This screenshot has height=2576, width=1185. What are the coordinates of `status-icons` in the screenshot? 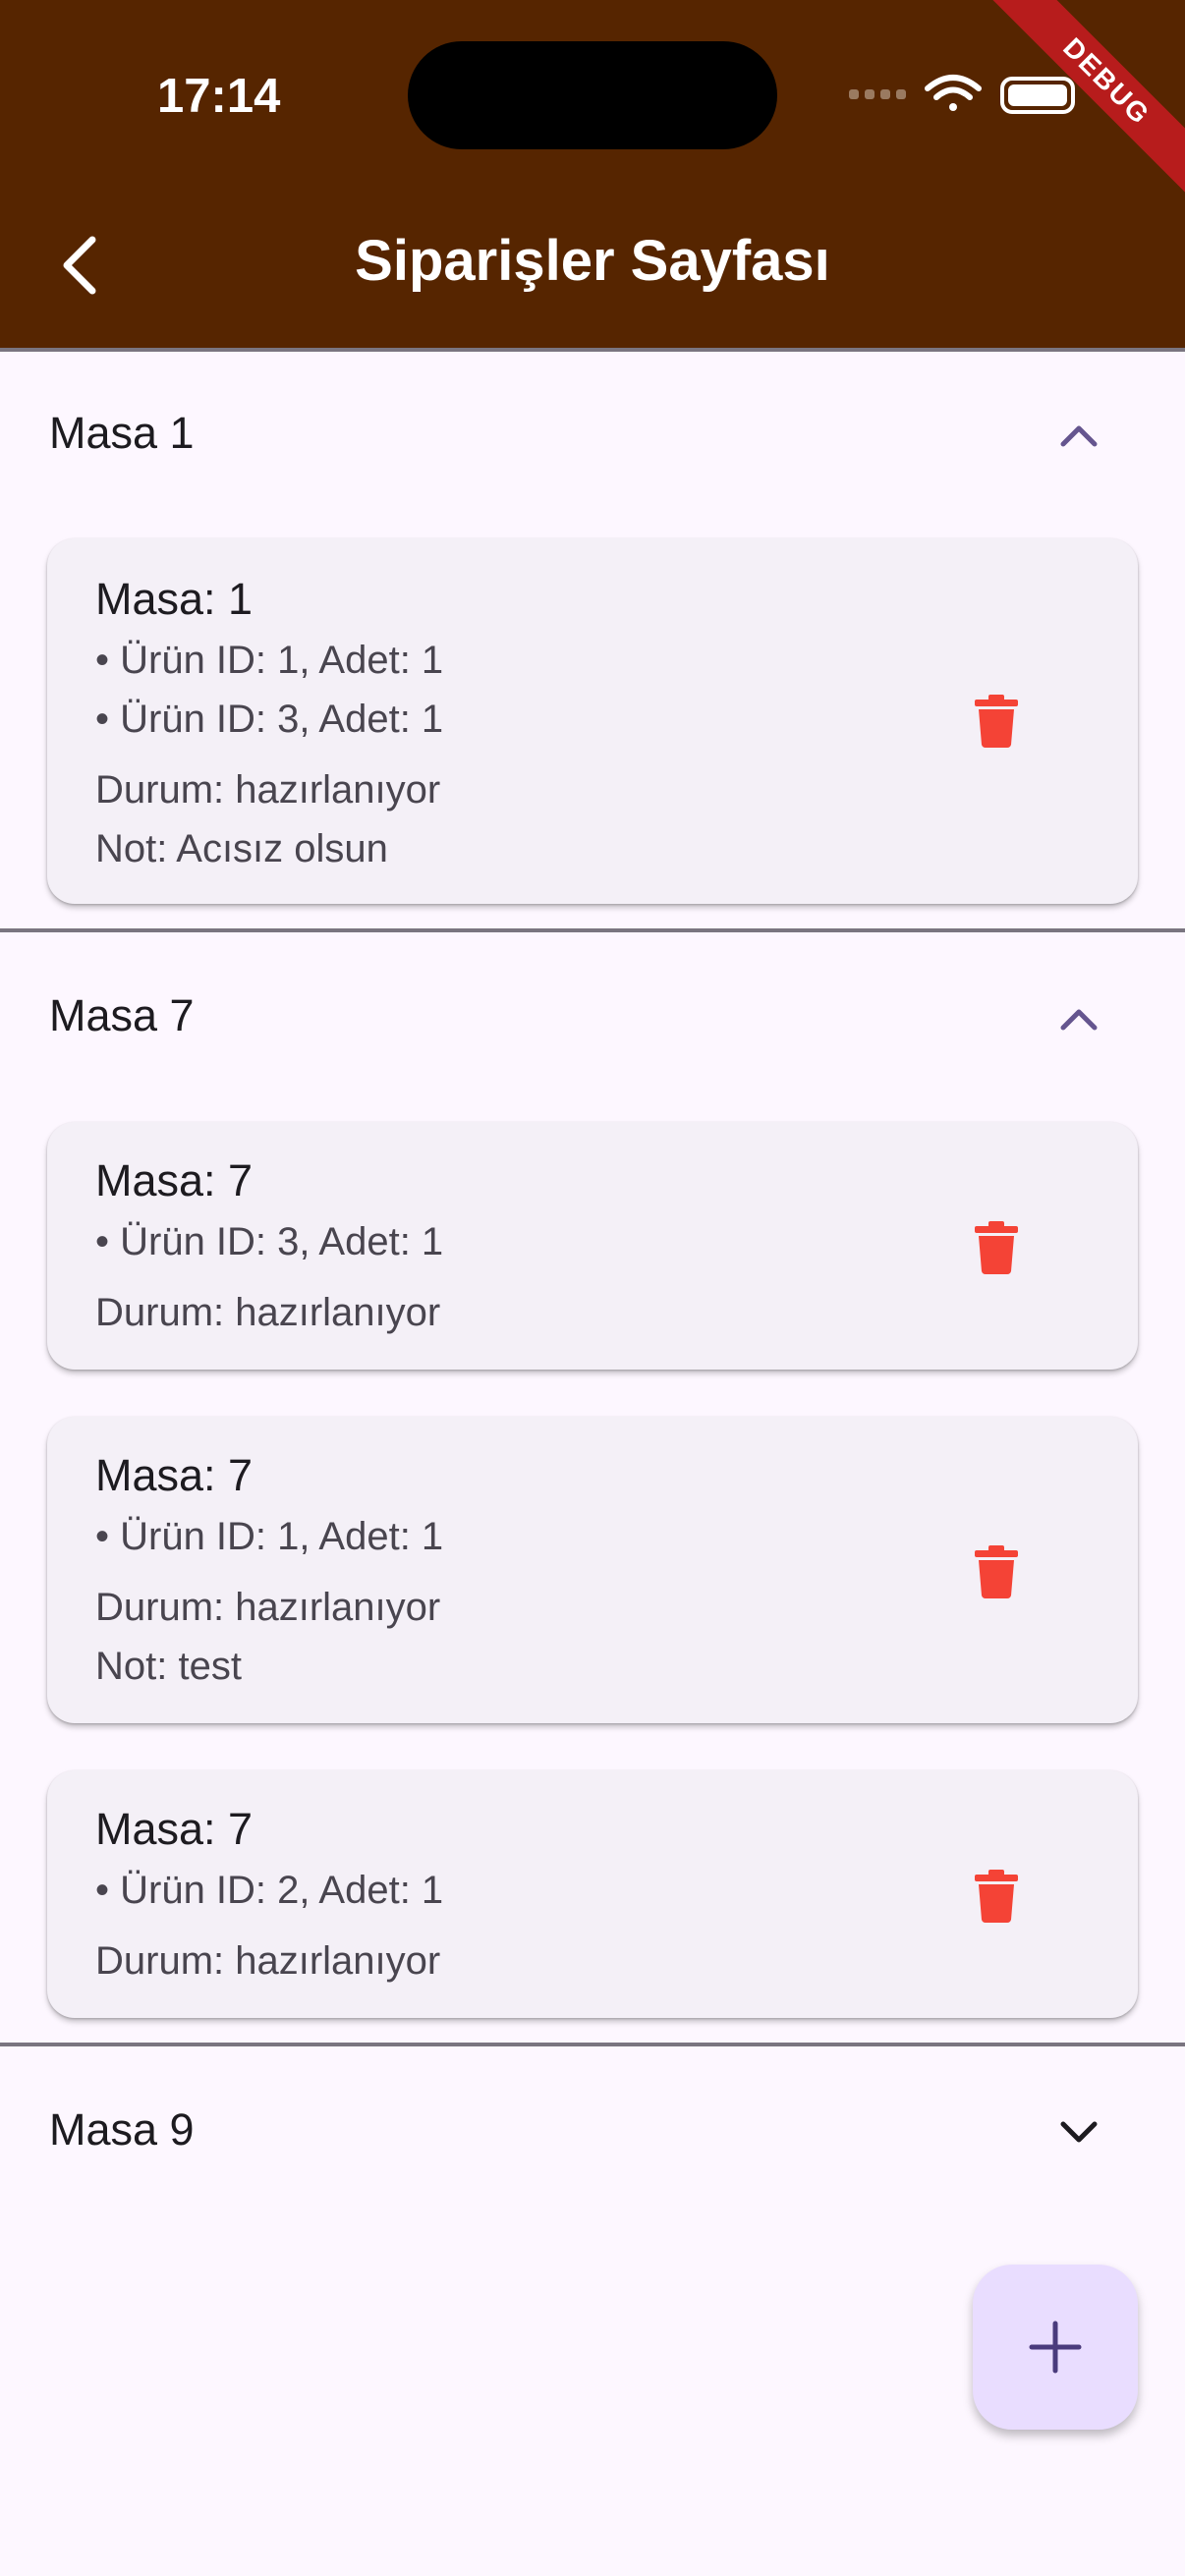 It's located at (963, 95).